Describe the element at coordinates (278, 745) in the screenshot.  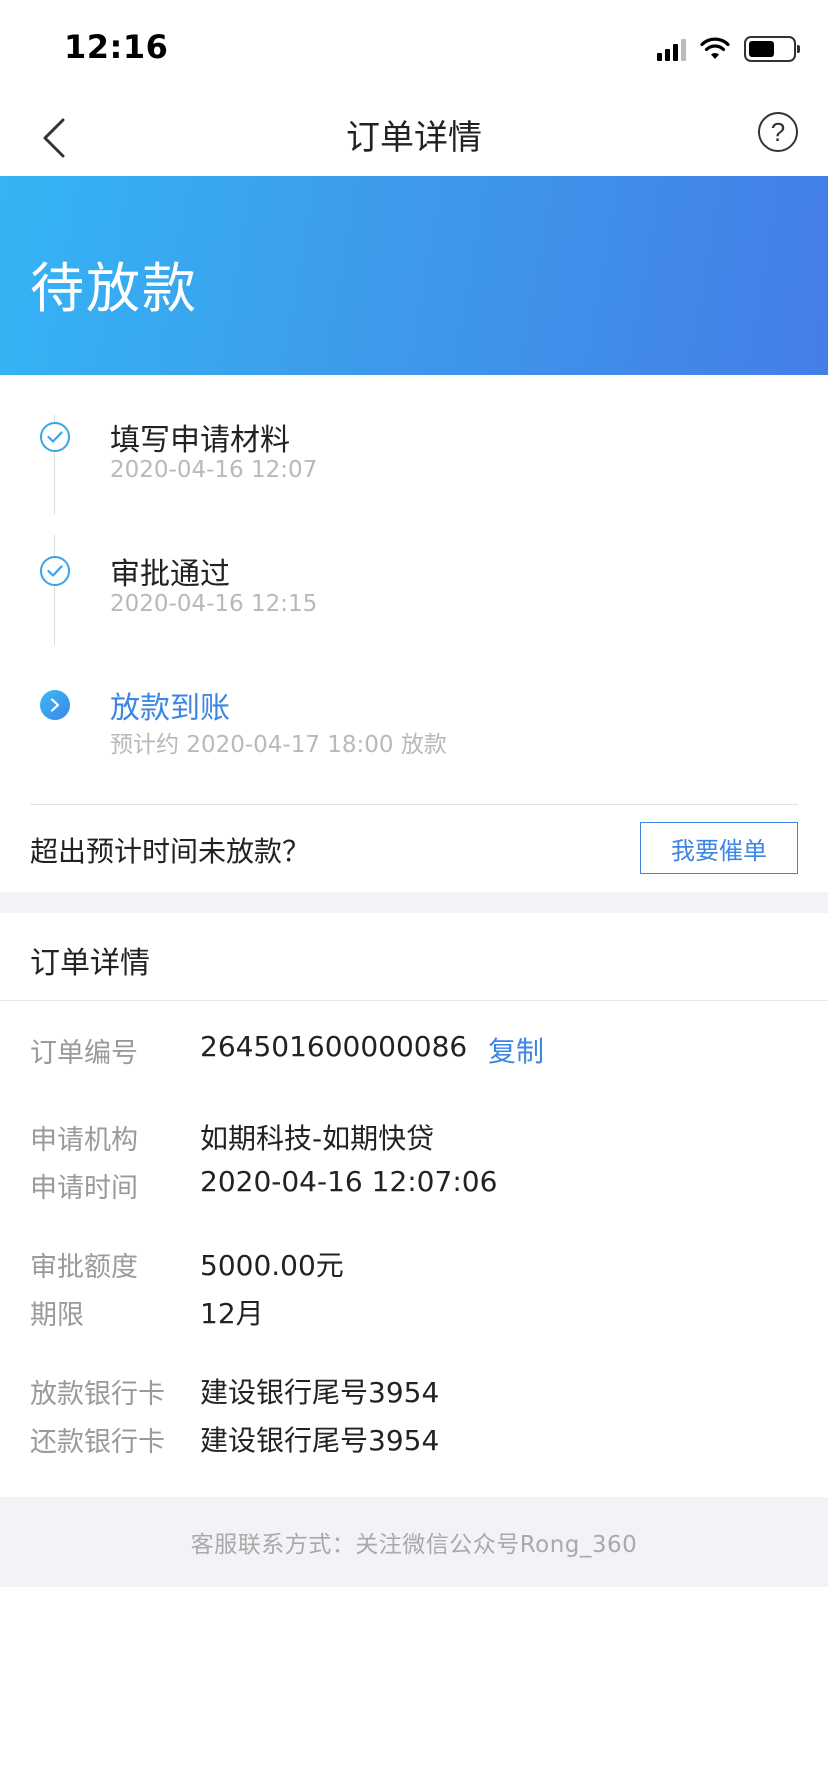
I see `timeline-step-time: 预计约 2020-04-17 18:00 放款` at that location.